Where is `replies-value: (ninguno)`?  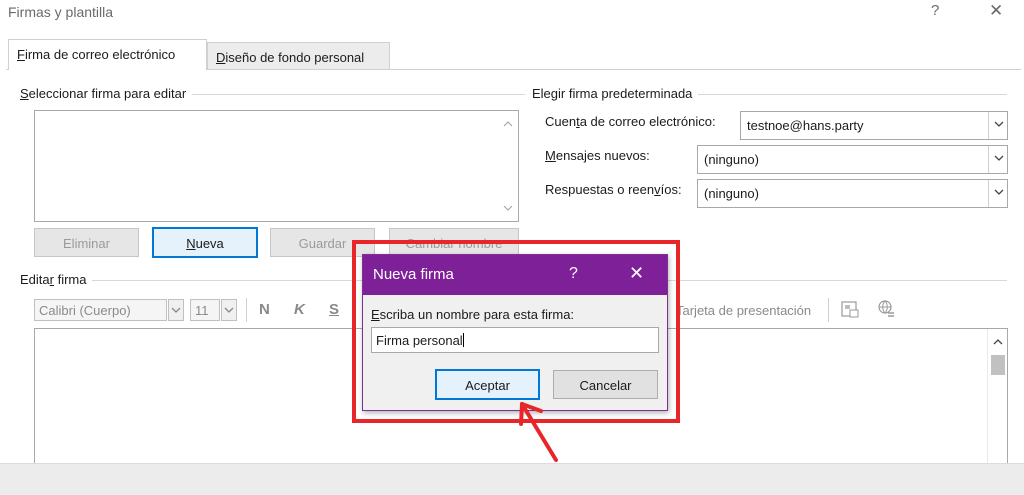
replies-value: (ninguno) is located at coordinates (731, 193).